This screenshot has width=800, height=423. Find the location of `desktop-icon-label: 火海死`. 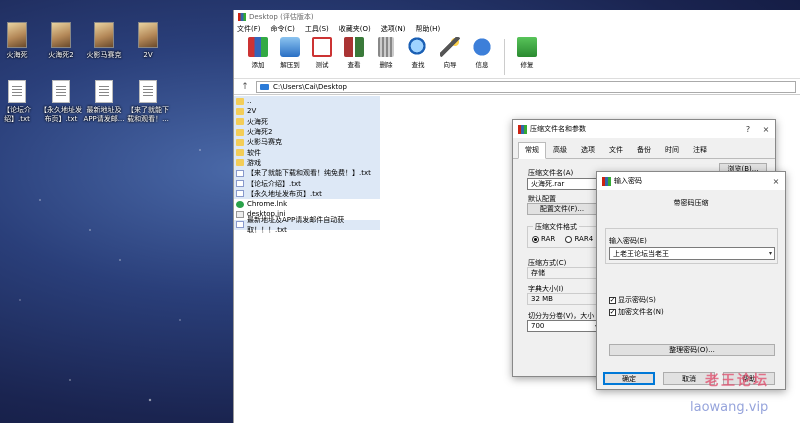

desktop-icon-label: 火海死 is located at coordinates (17, 55).